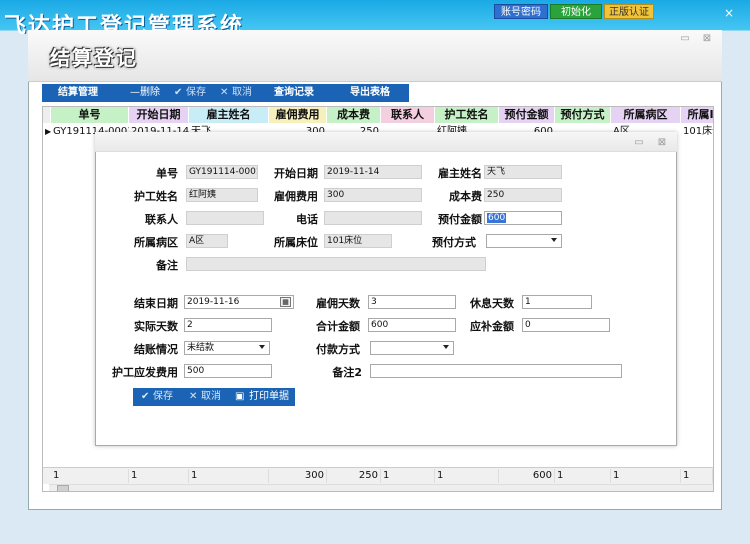 The width and height of the screenshot is (750, 544). What do you see at coordinates (213, 302) in the screenshot?
I see `end-date-value: 2019-11-16` at bounding box center [213, 302].